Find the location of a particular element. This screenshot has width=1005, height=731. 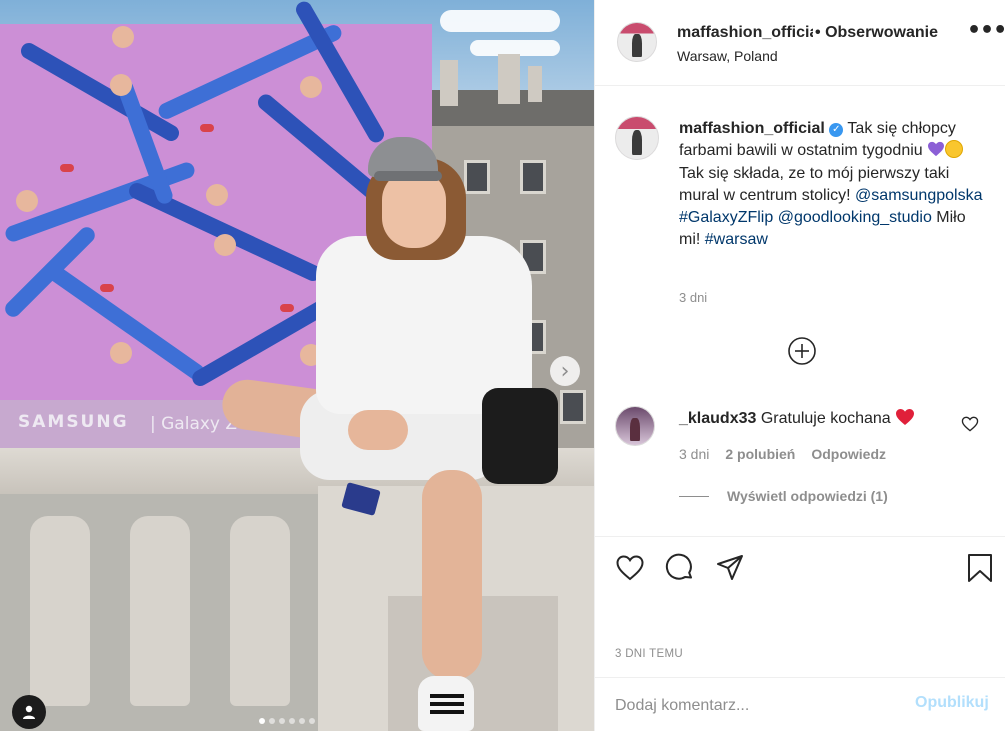

comment-meta: 3 dni 2 polubień Odpowiedz is located at coordinates (782, 454).